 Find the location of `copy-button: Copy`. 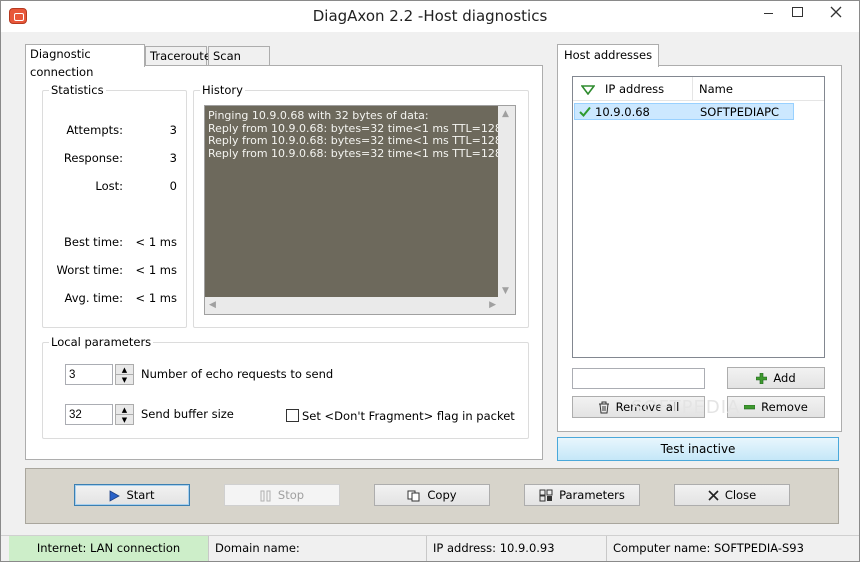

copy-button: Copy is located at coordinates (432, 495).